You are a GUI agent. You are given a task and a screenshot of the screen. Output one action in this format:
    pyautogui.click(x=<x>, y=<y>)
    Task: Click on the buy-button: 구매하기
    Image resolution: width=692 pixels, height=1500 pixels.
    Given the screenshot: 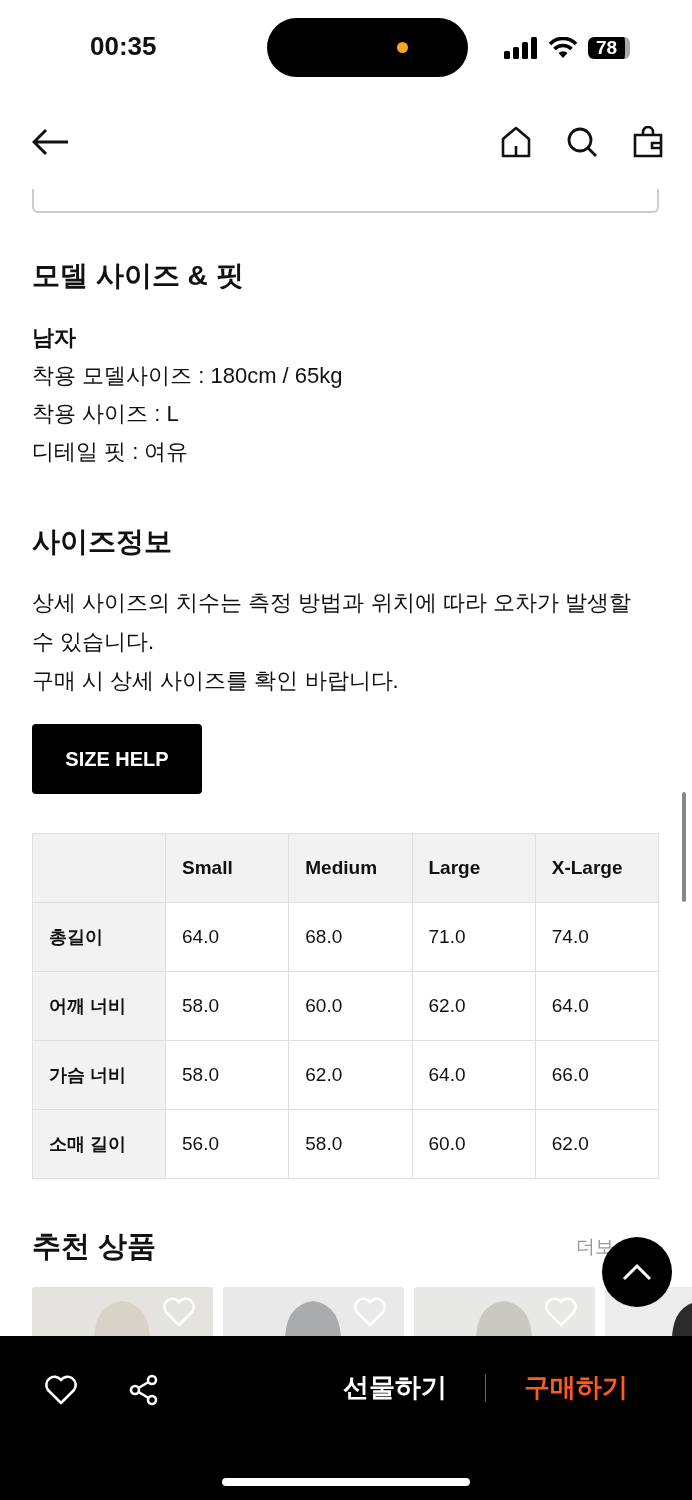 What is the action you would take?
    pyautogui.click(x=576, y=1387)
    